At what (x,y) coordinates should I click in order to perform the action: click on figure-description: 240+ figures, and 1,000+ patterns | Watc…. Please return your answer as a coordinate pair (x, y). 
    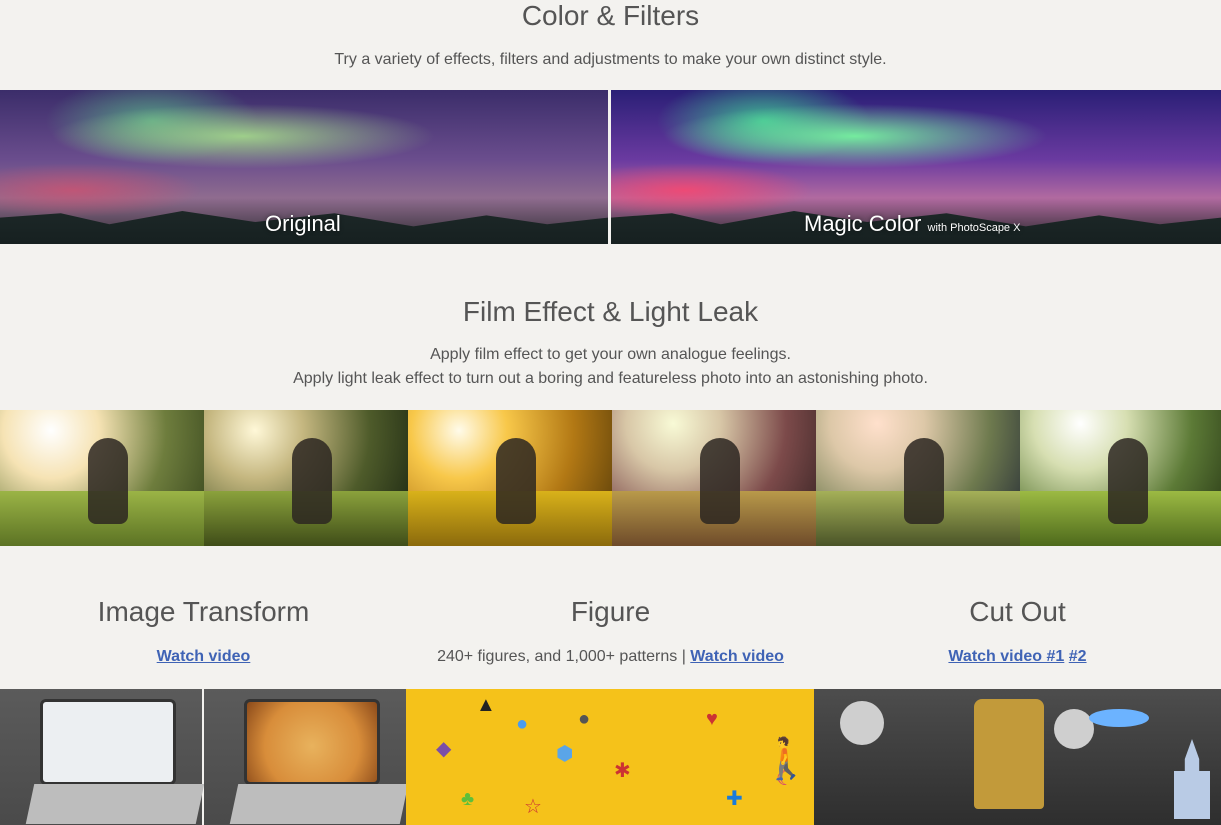
    Looking at the image, I should click on (610, 657).